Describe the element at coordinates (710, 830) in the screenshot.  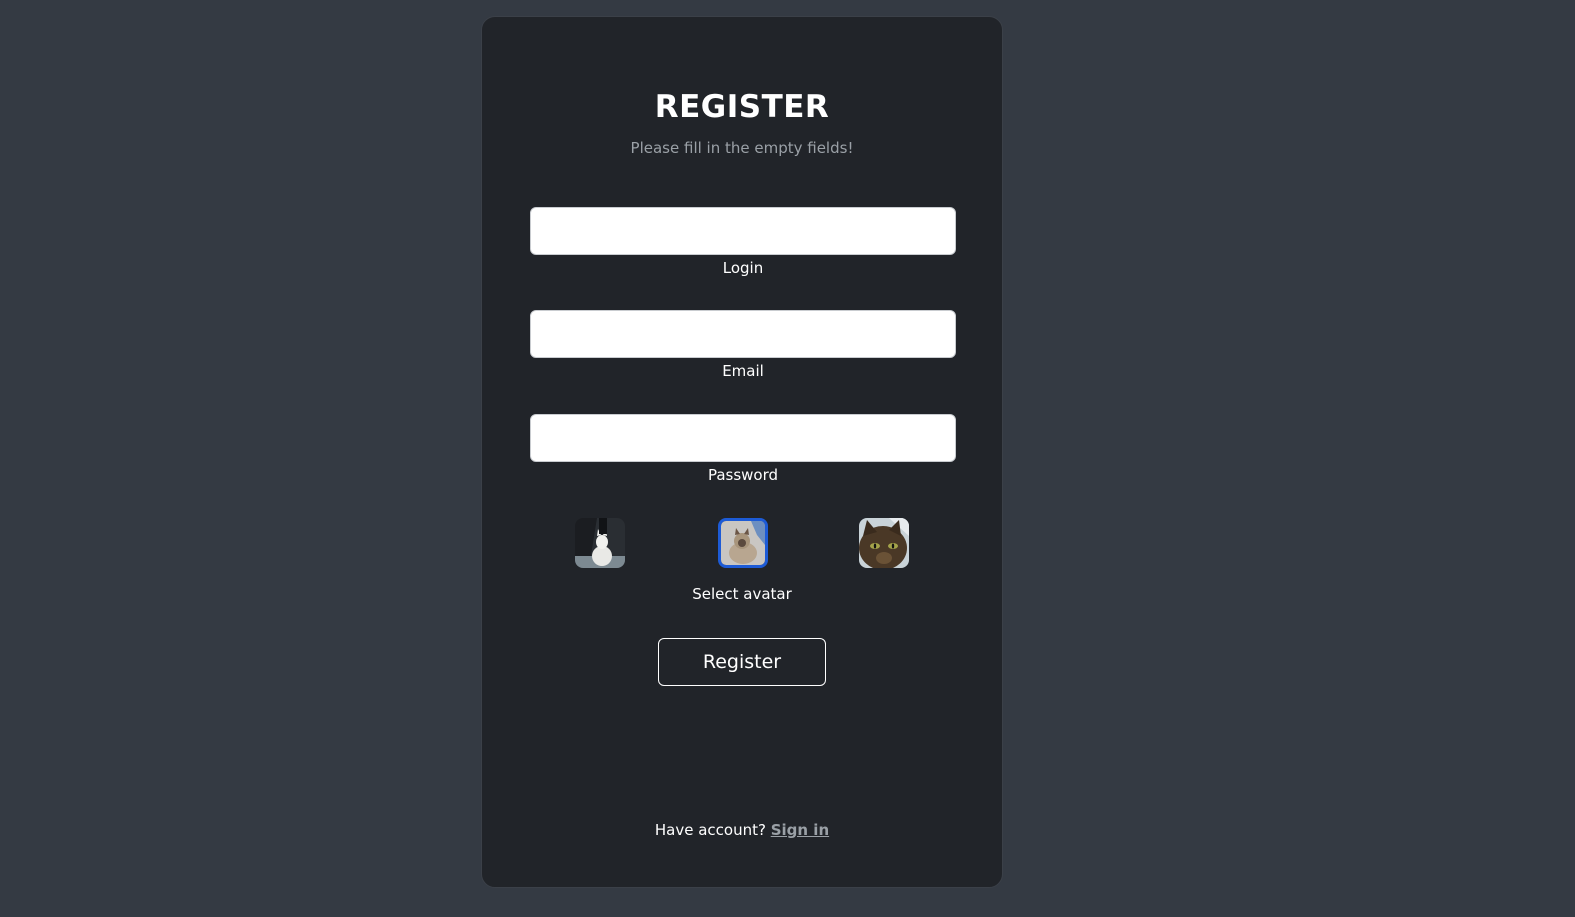
I see `have-account-text: Have account?` at that location.